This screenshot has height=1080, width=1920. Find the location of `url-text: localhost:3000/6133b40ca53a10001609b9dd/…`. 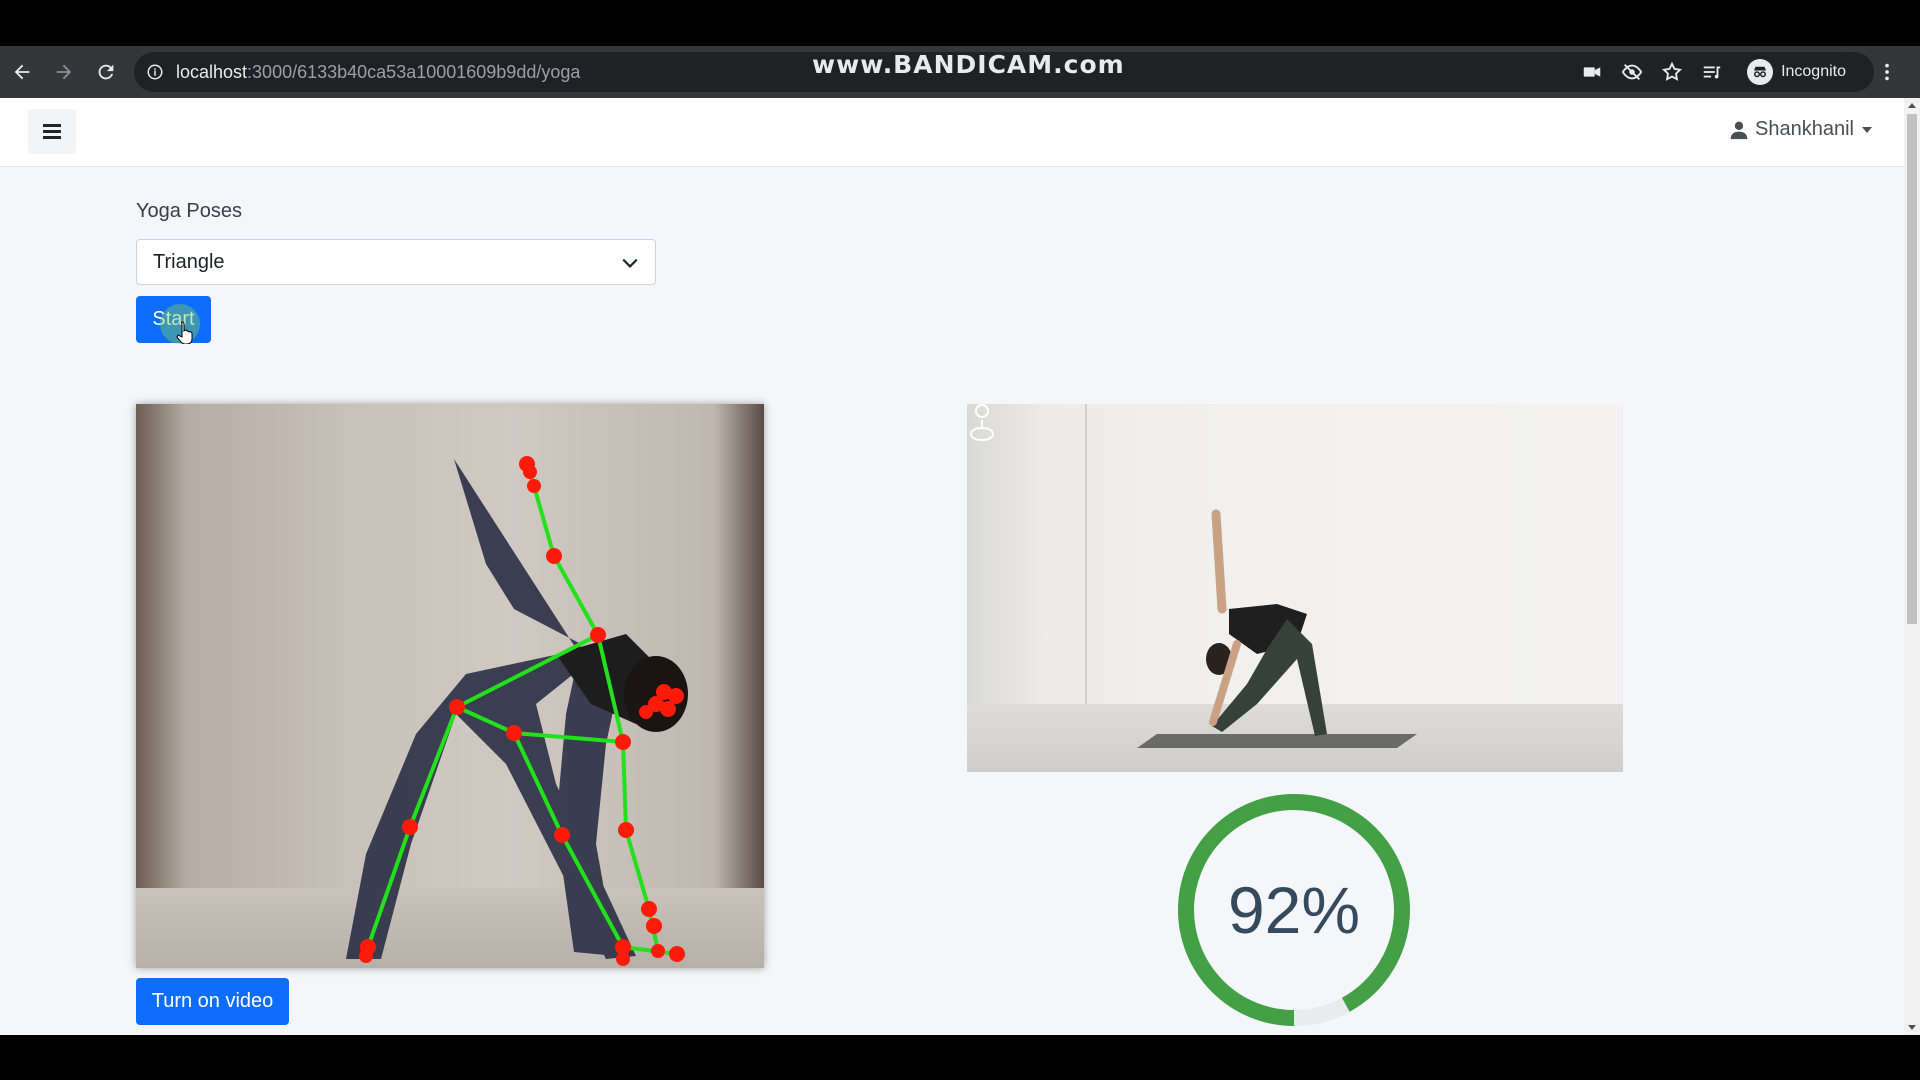

url-text: localhost:3000/6133b40ca53a10001609b9dd/… is located at coordinates (378, 72).